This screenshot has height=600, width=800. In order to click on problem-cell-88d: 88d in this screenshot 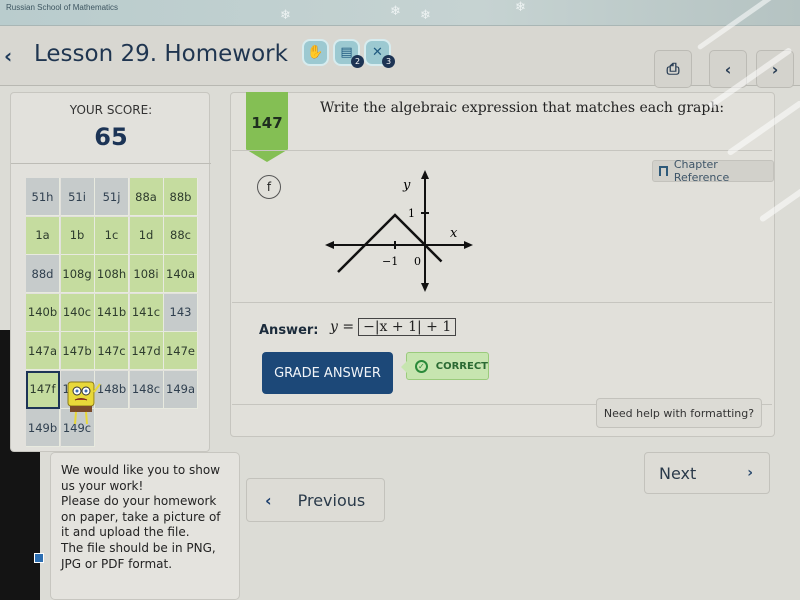, I will do `click(43, 274)`.